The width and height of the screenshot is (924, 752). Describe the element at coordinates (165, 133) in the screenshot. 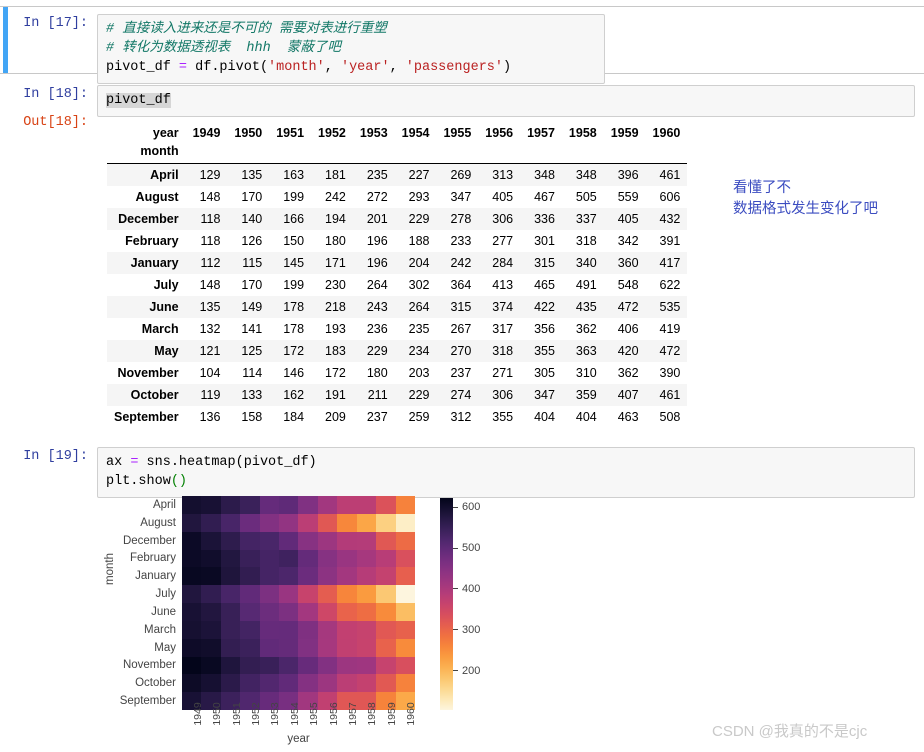

I see `column-index-name: year` at that location.